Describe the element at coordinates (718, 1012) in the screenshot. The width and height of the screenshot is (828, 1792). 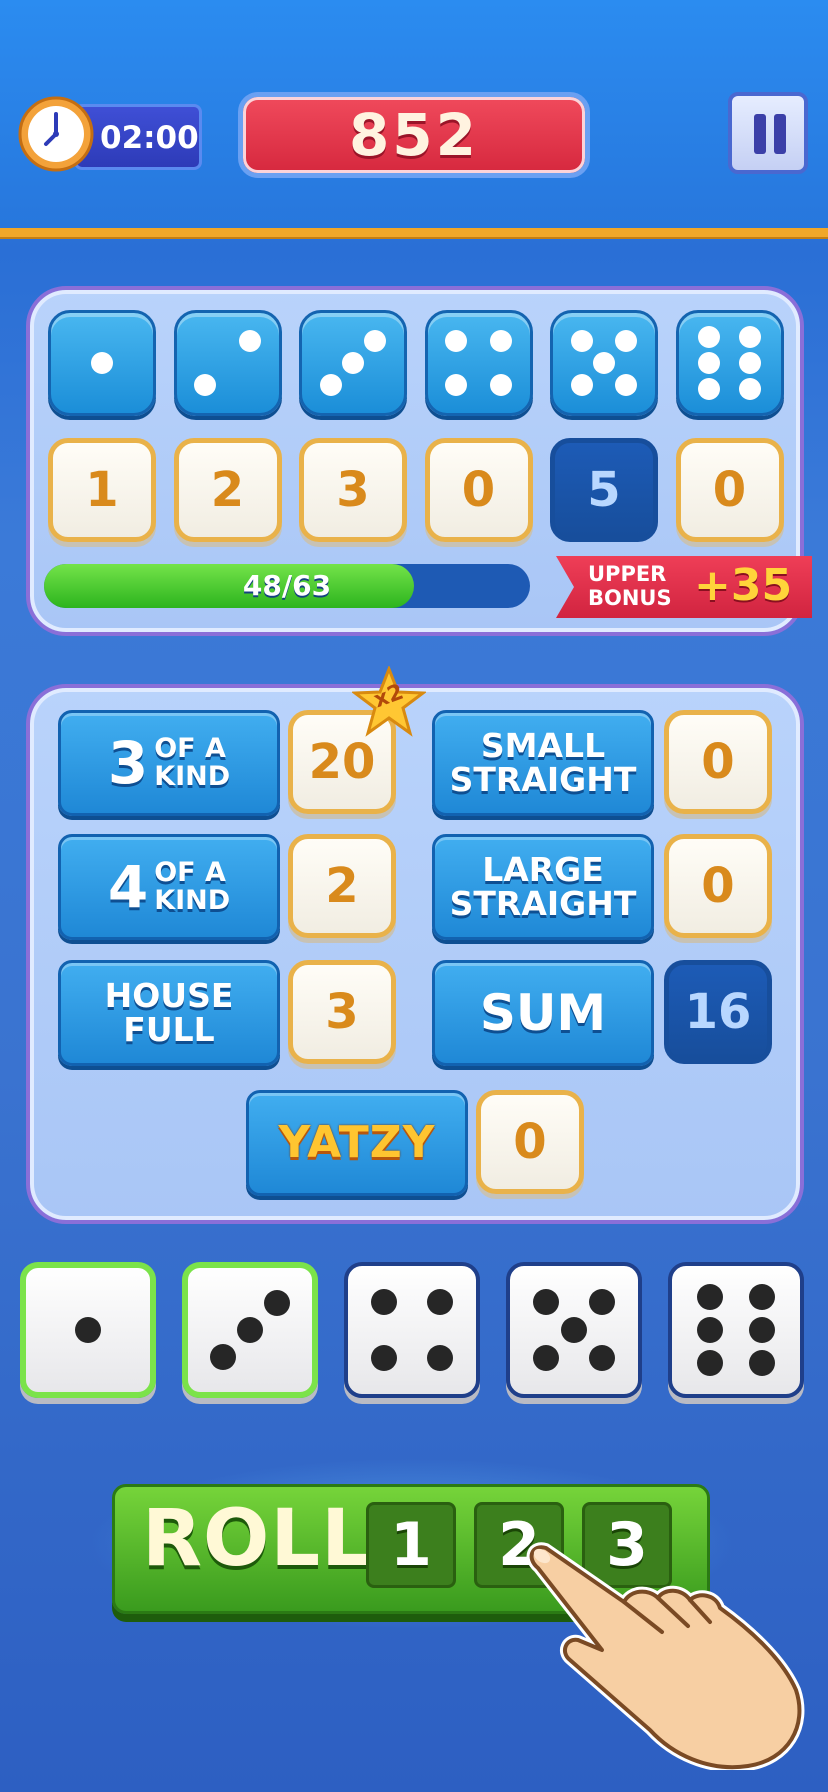
I see `sum-value: 16` at that location.